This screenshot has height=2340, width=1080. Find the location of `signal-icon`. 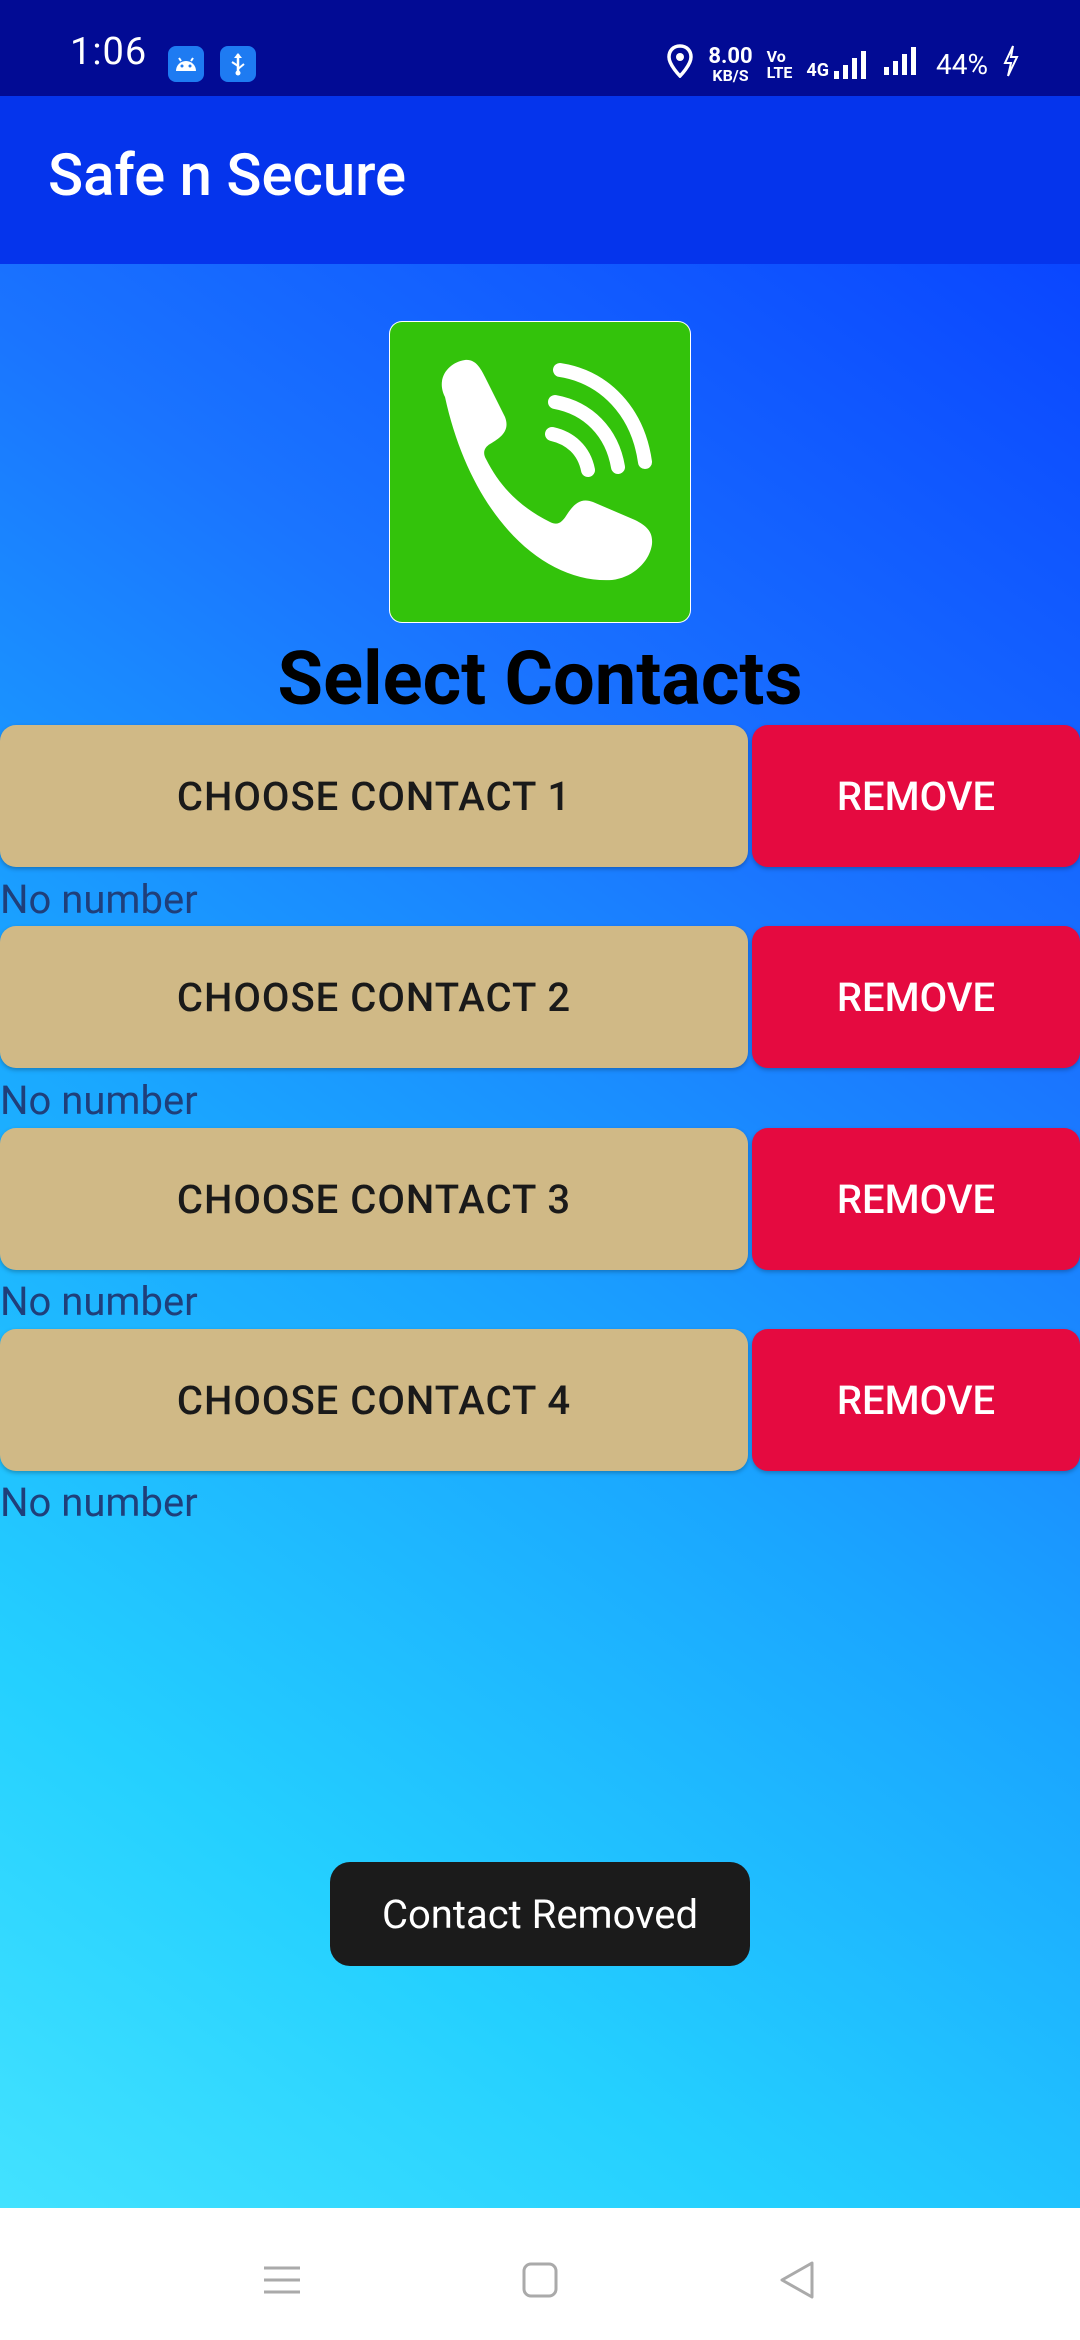

signal-icon is located at coordinates (902, 64).